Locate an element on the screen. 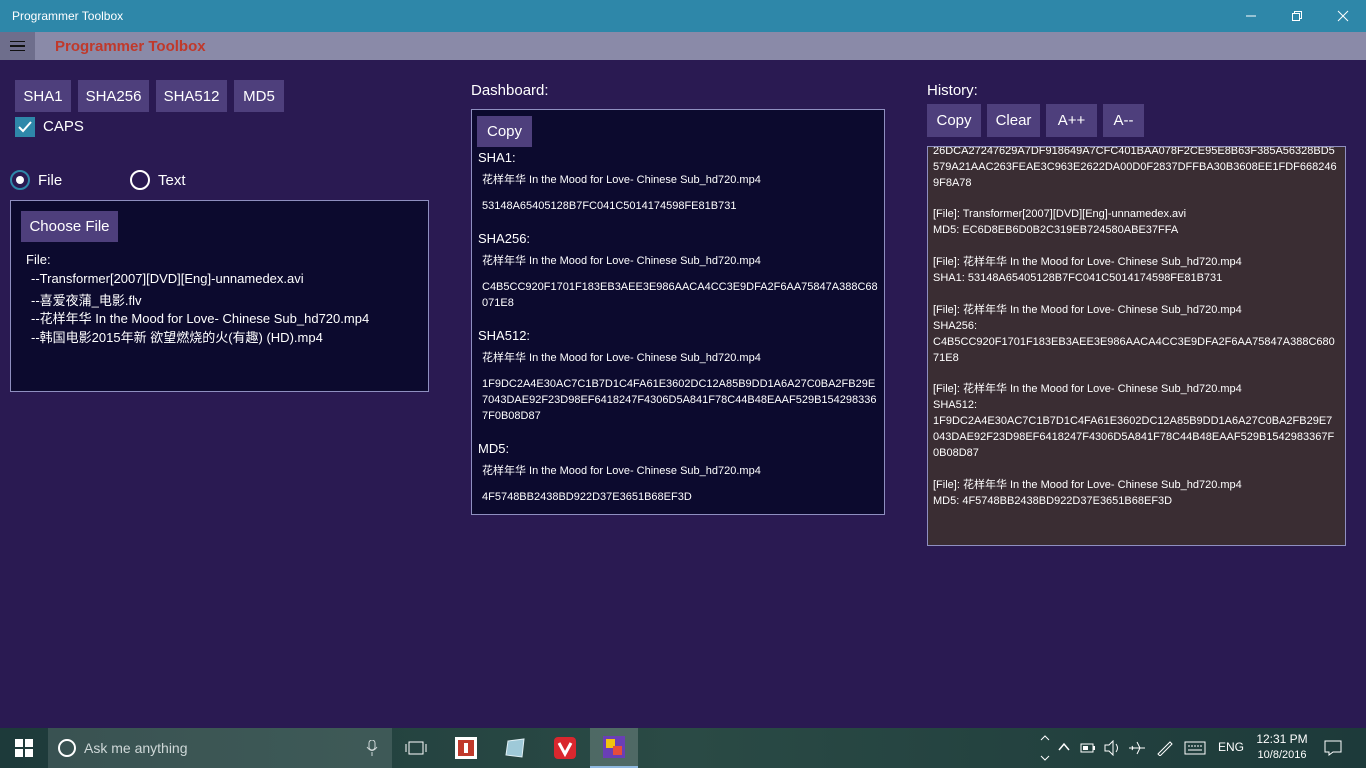  list-item: --韩国电影2015年新 欲望燃烧的火(有趣) (HD).mp4 is located at coordinates (177, 337).